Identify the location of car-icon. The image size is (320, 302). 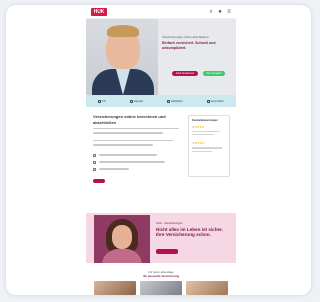
(100, 101).